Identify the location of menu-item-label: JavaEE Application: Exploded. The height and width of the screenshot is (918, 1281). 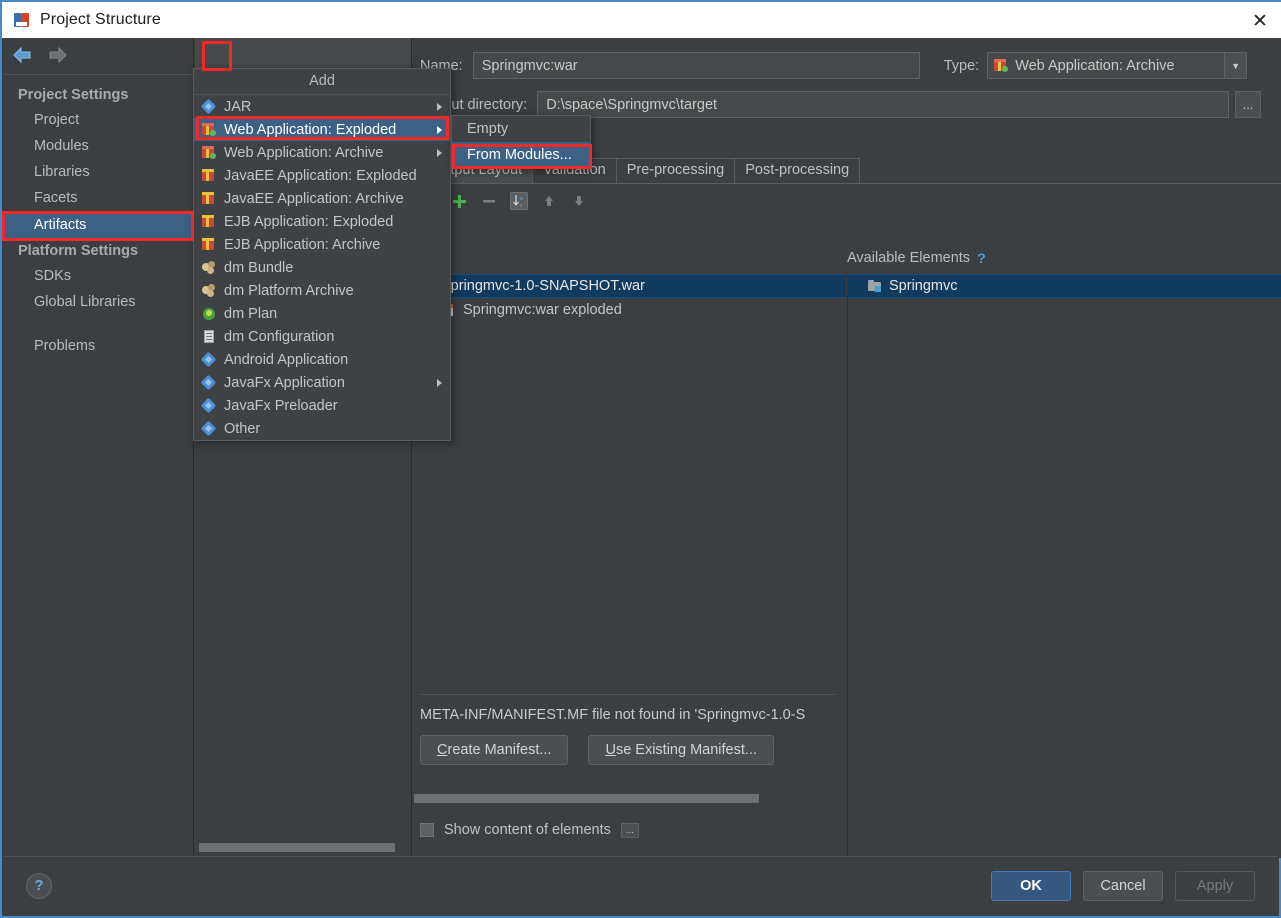
(320, 175).